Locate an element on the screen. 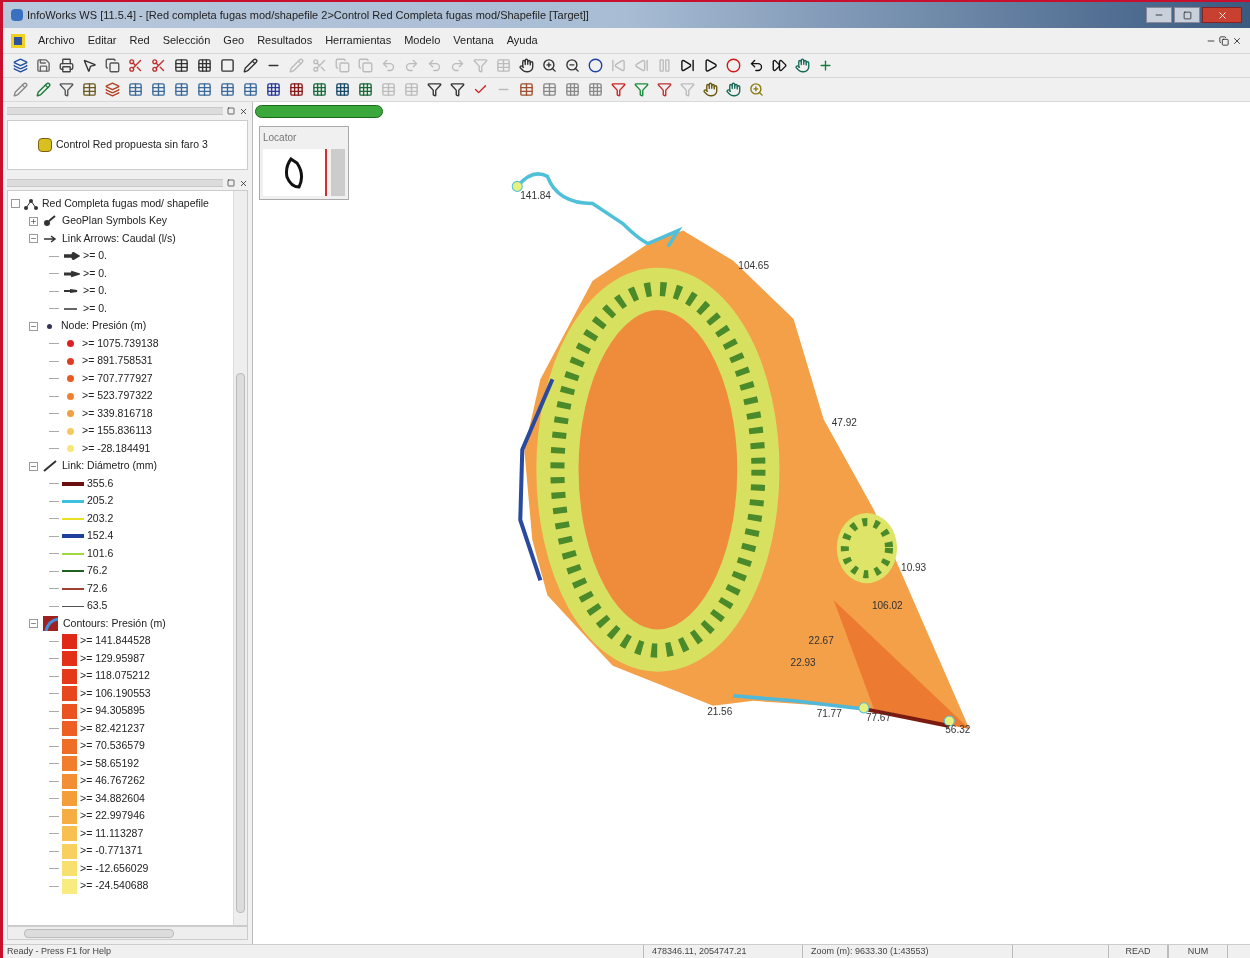 Image resolution: width=1250 pixels, height=958 pixels. horizontal-scrollbar is located at coordinates (127, 933).